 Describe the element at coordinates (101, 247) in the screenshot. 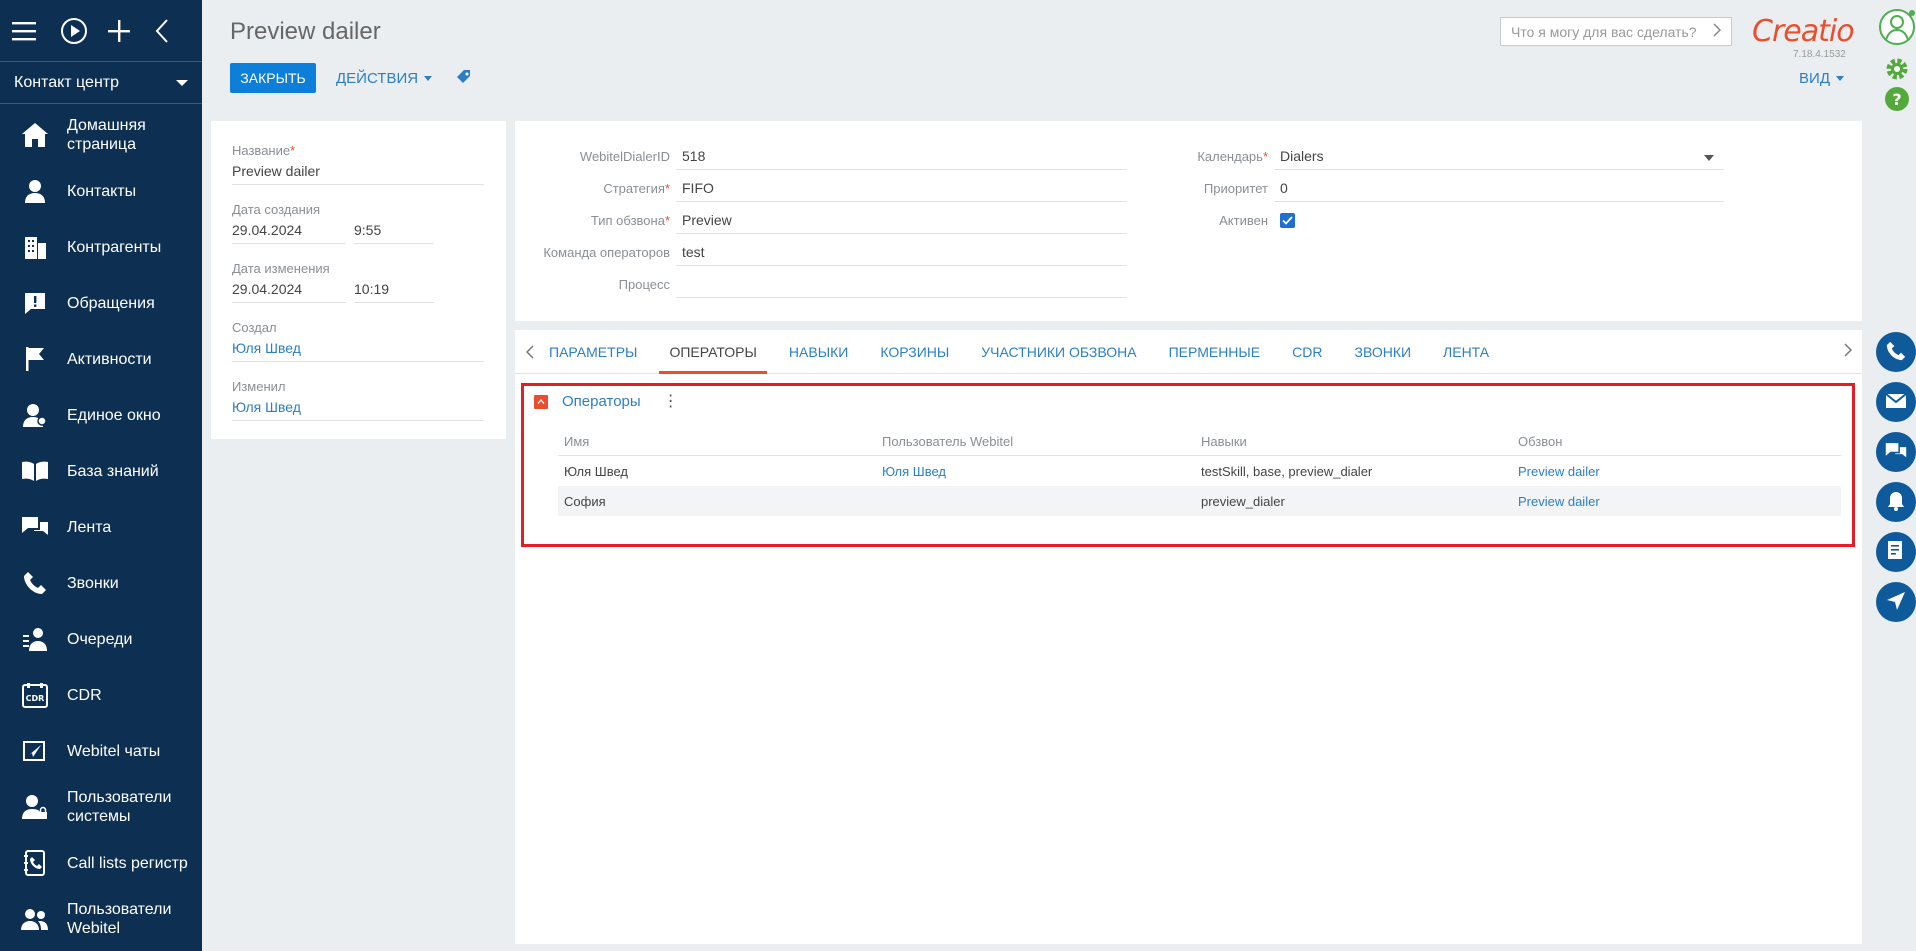

I see `sidebar-item-accounts: Контрагенты` at that location.